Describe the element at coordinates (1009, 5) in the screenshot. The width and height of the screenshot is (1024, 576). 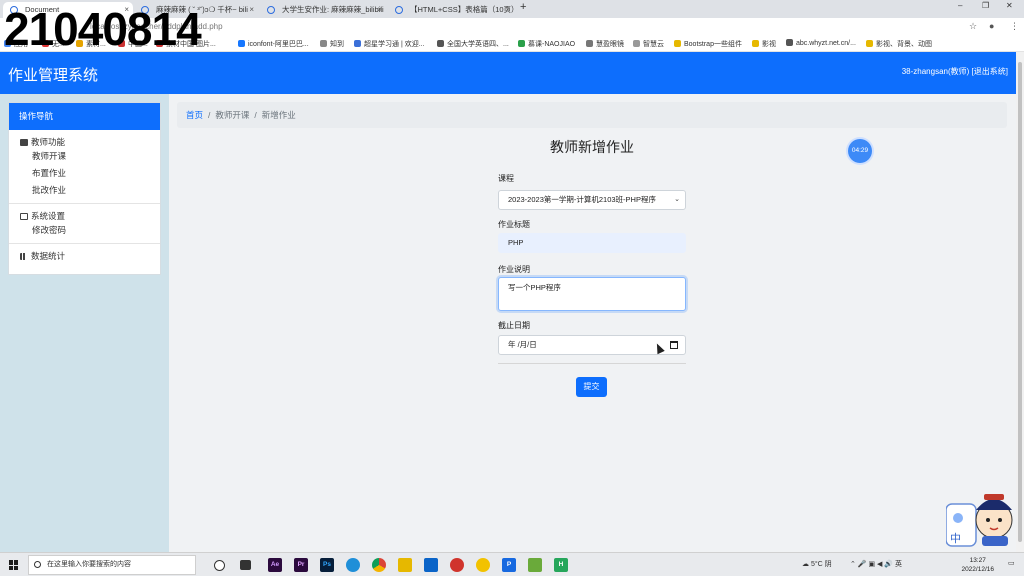
I see `close-window-button: ✕` at that location.